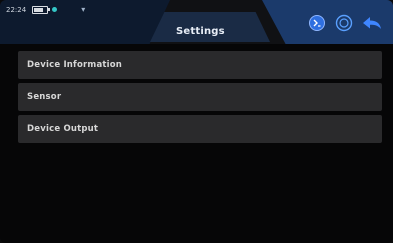 The image size is (393, 243). Describe the element at coordinates (44, 97) in the screenshot. I see `list-item-label: Sensor` at that location.